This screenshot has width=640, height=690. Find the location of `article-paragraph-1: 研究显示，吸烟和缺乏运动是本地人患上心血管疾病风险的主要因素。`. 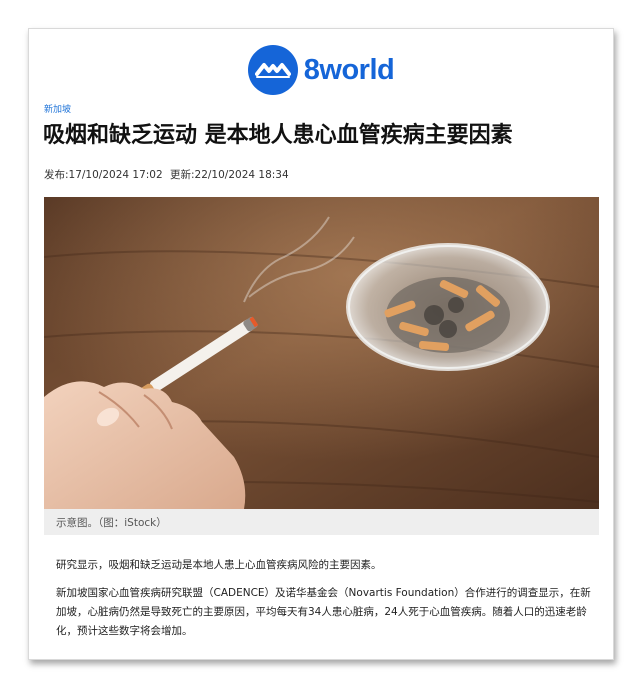

article-paragraph-1: 研究显示，吸烟和缺乏运动是本地人患上心血管疾病风险的主要因素。 is located at coordinates (219, 565).